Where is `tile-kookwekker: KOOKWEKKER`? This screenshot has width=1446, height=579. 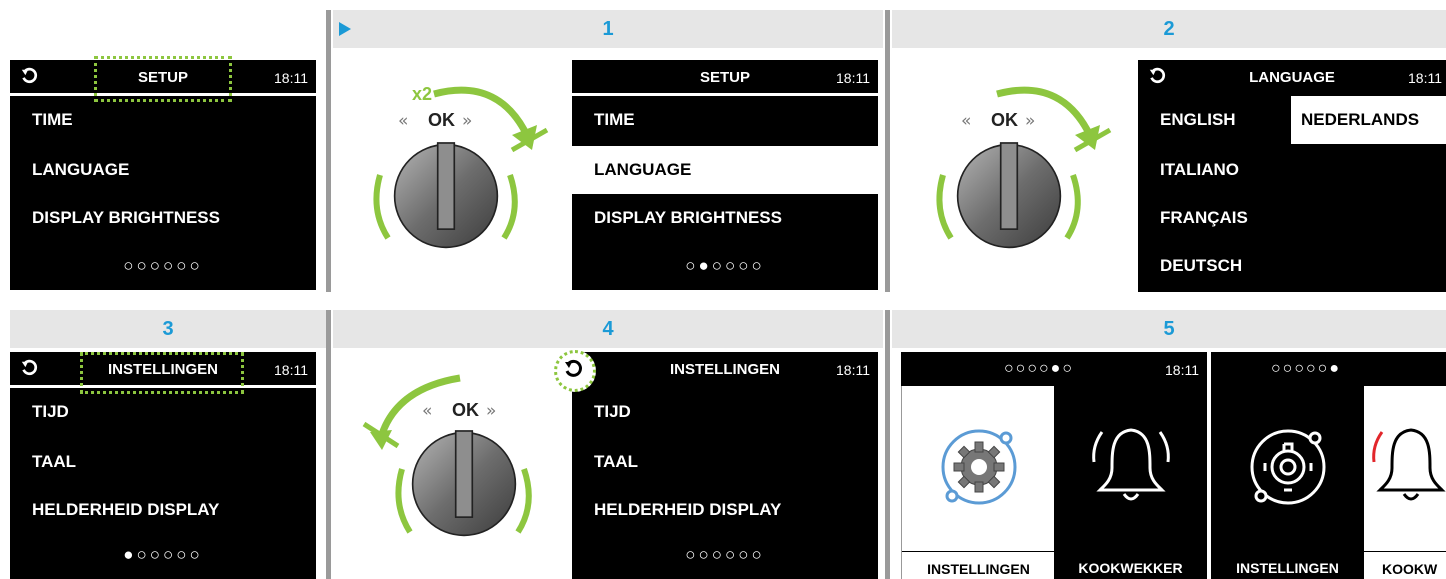 tile-kookwekker: KOOKWEKKER is located at coordinates (1130, 482).